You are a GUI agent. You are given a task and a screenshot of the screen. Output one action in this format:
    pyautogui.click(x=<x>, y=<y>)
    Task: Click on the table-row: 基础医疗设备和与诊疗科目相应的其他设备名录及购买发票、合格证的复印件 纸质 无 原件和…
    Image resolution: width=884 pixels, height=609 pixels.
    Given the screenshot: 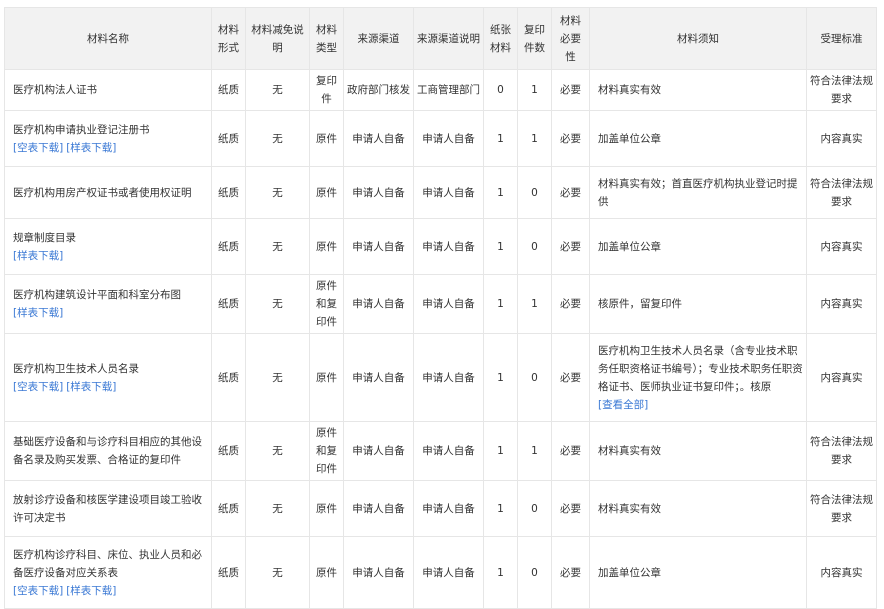 What is the action you would take?
    pyautogui.click(x=440, y=451)
    